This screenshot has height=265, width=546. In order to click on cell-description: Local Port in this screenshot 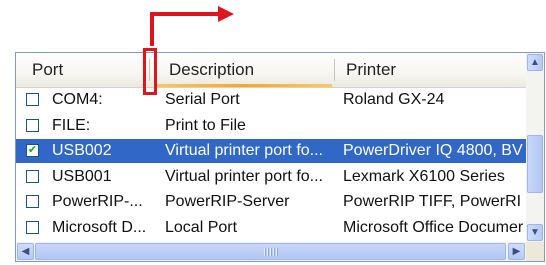, I will do `click(201, 227)`.